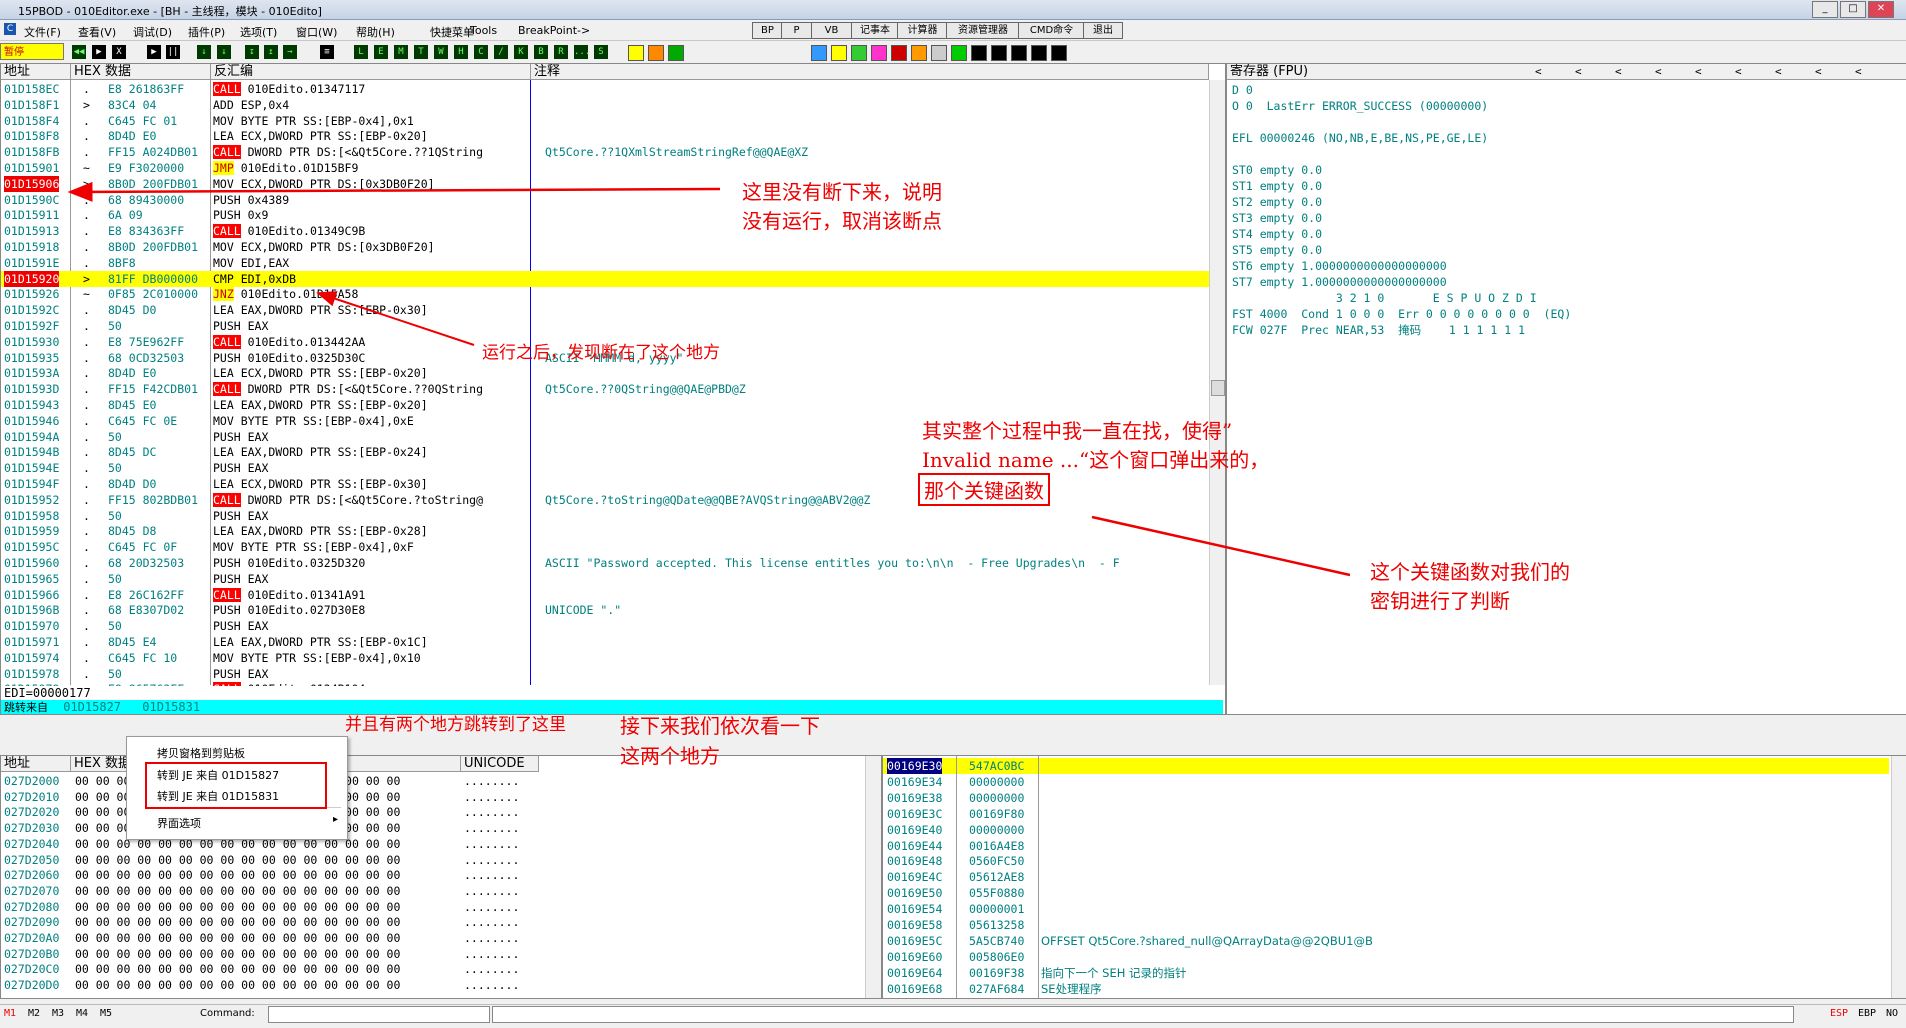 This screenshot has width=1906, height=1028. What do you see at coordinates (79, 52) in the screenshot?
I see `toolbar-icon-0: ◀◀` at bounding box center [79, 52].